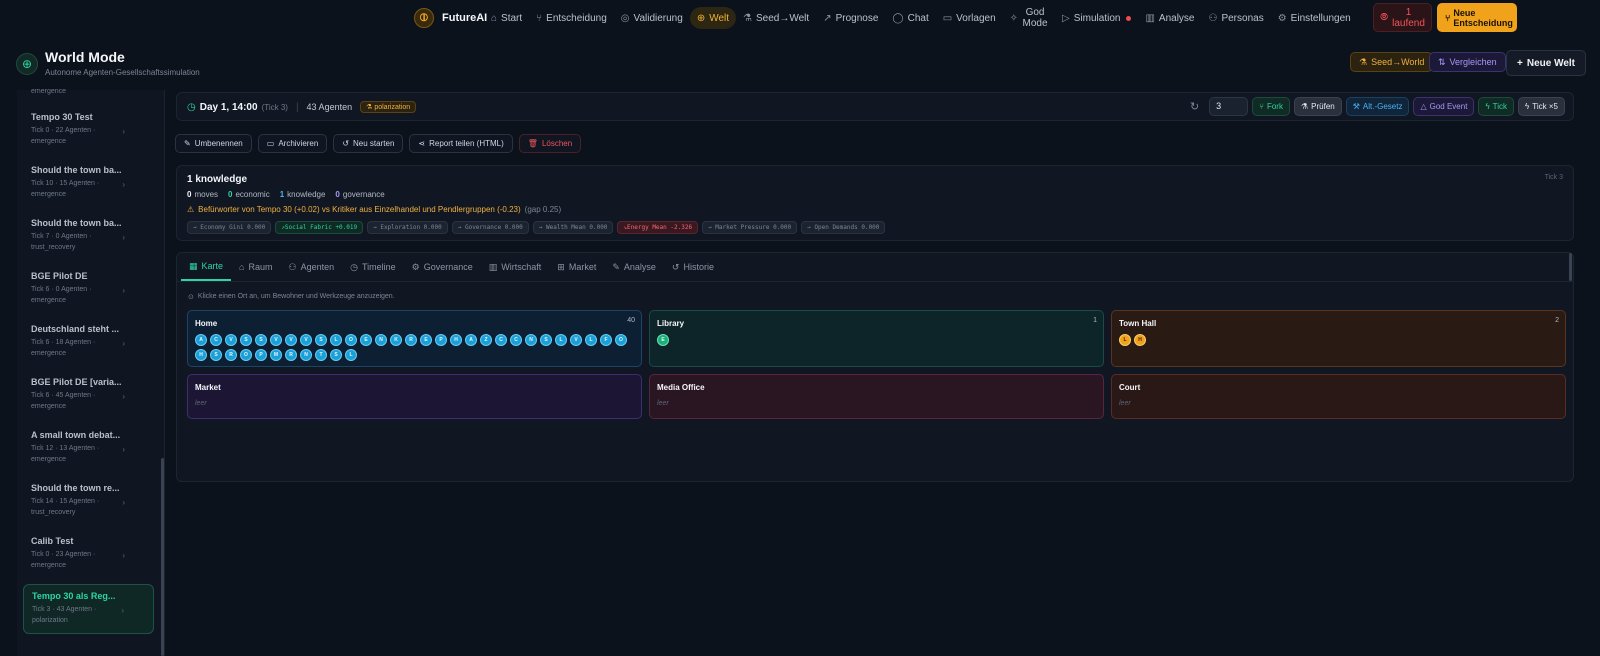 The image size is (1600, 656). What do you see at coordinates (876, 338) in the screenshot?
I see `location-library: Library 1 E` at bounding box center [876, 338].